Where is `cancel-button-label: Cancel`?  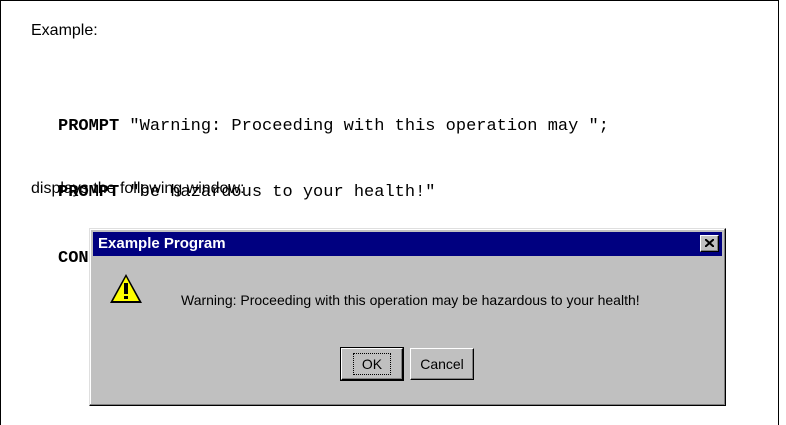 cancel-button-label: Cancel is located at coordinates (442, 364).